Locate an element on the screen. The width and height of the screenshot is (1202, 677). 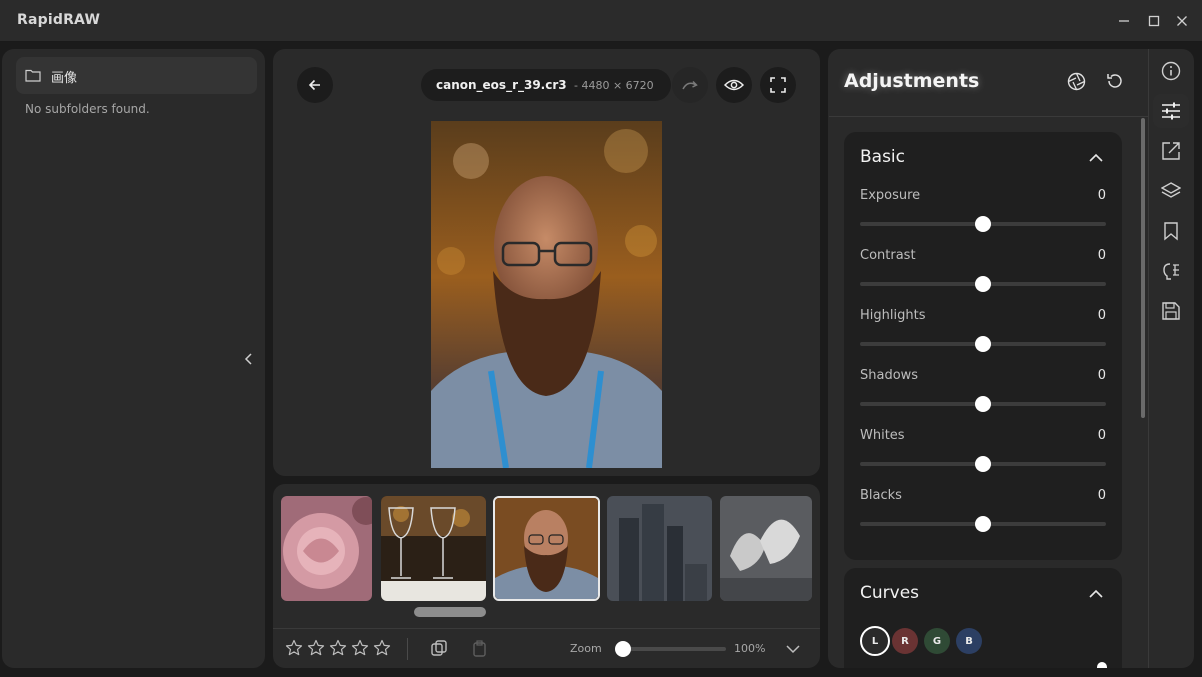
adjustments-scrollbar is located at coordinates (1143, 268).